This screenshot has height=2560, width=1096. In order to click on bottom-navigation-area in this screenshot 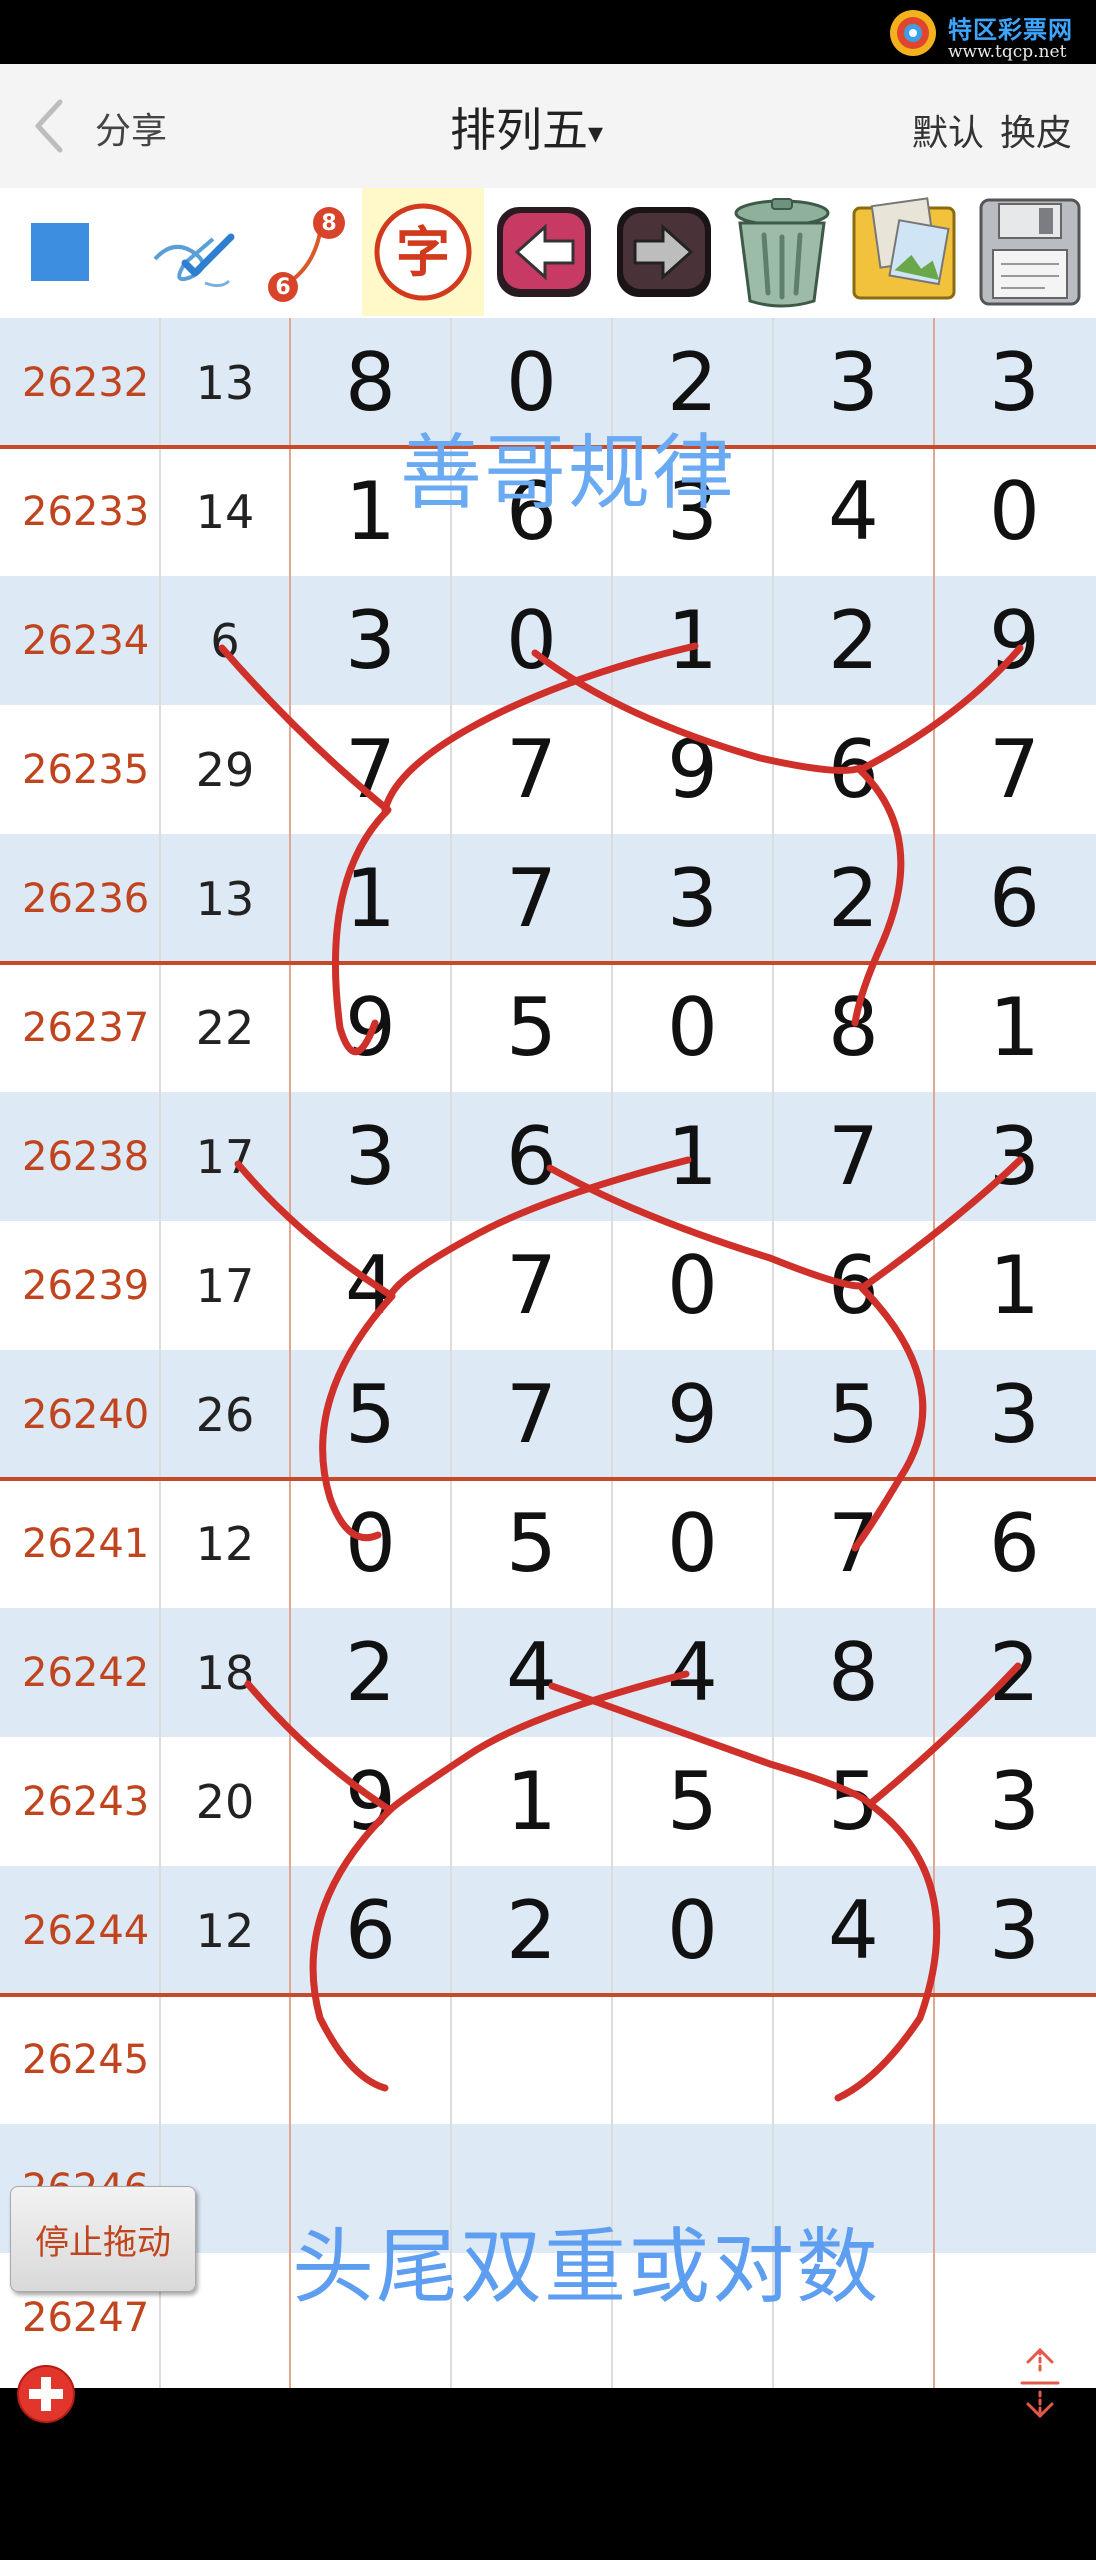, I will do `click(548, 2496)`.